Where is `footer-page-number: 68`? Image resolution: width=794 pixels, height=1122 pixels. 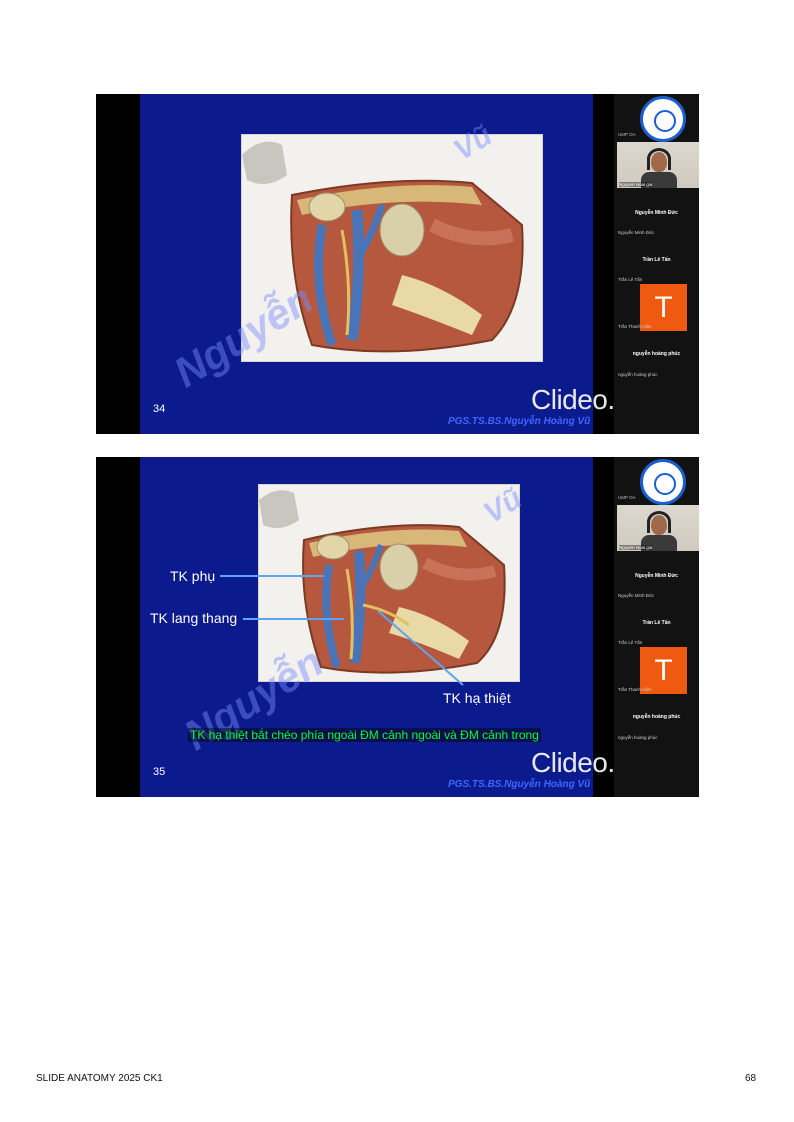 footer-page-number: 68 is located at coordinates (751, 1078).